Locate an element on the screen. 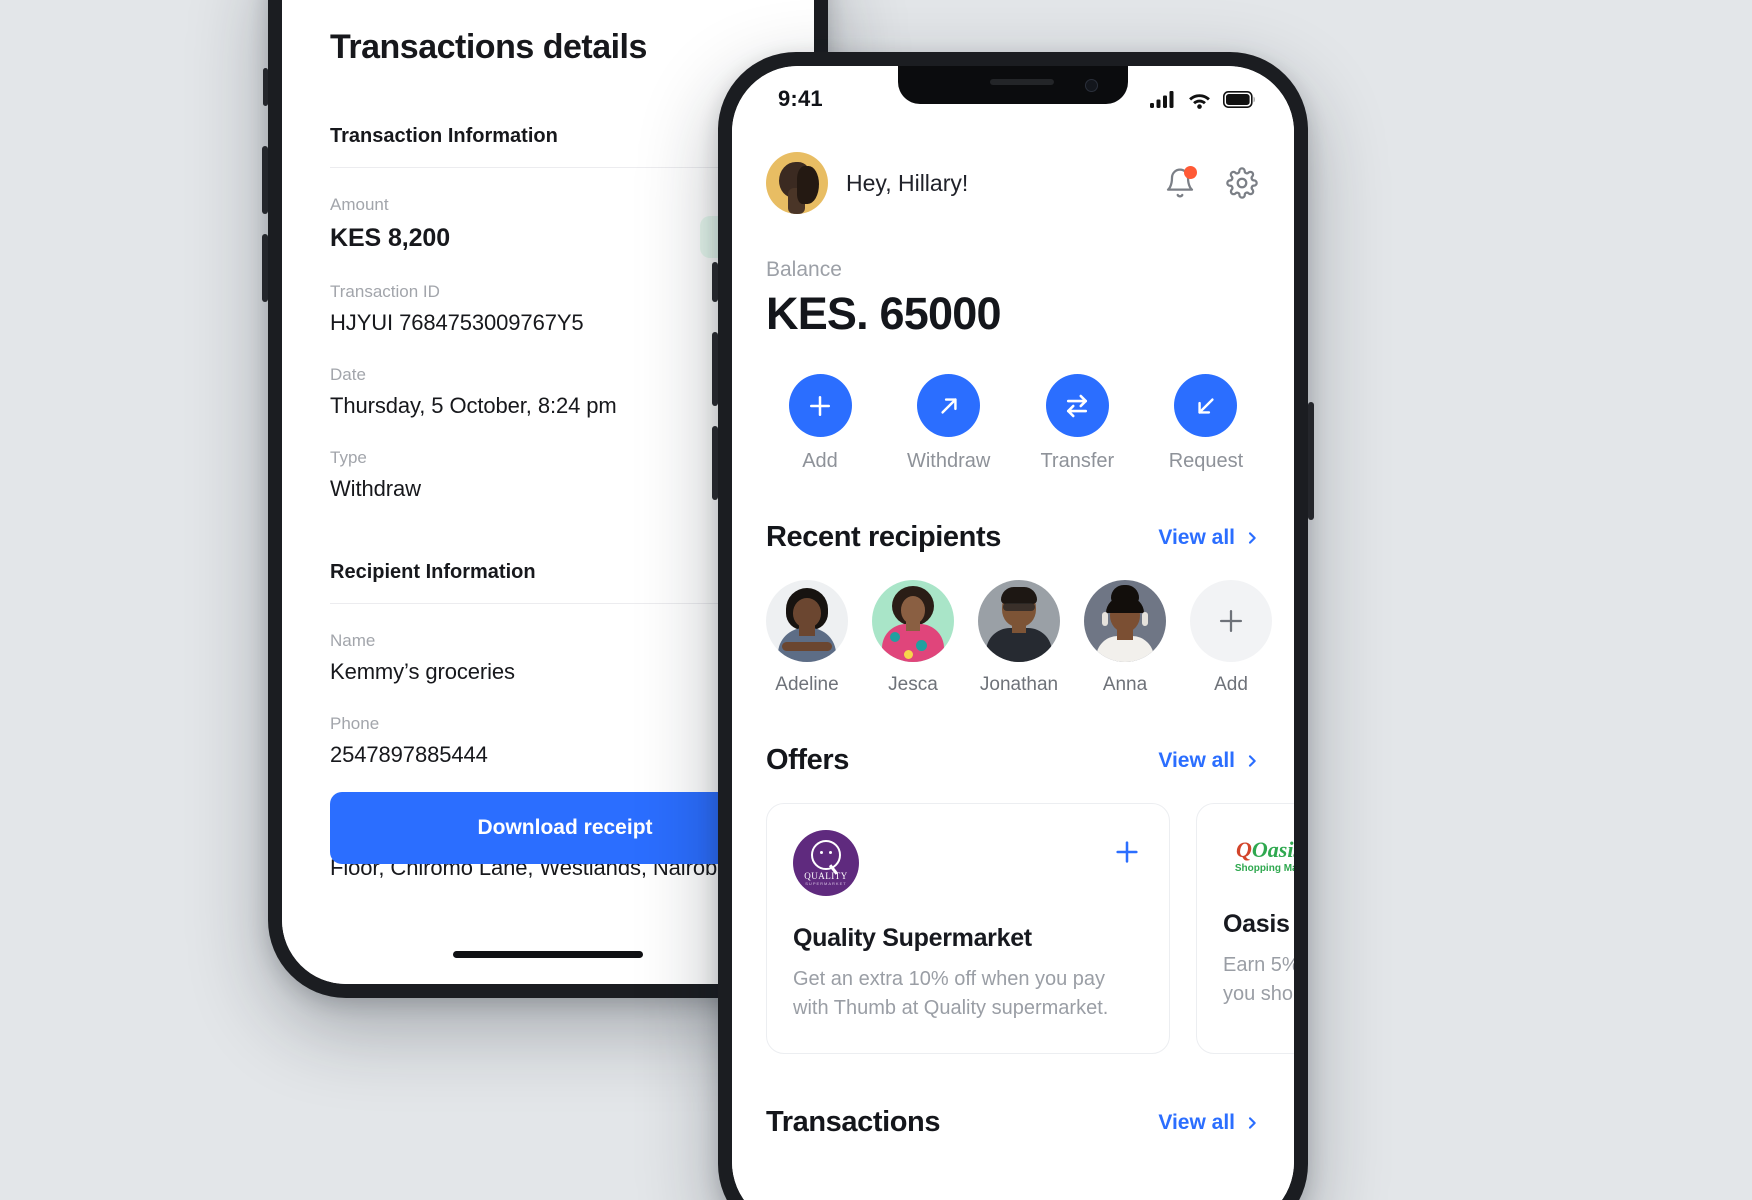  action-transfer: Transfer is located at coordinates (1077, 423).